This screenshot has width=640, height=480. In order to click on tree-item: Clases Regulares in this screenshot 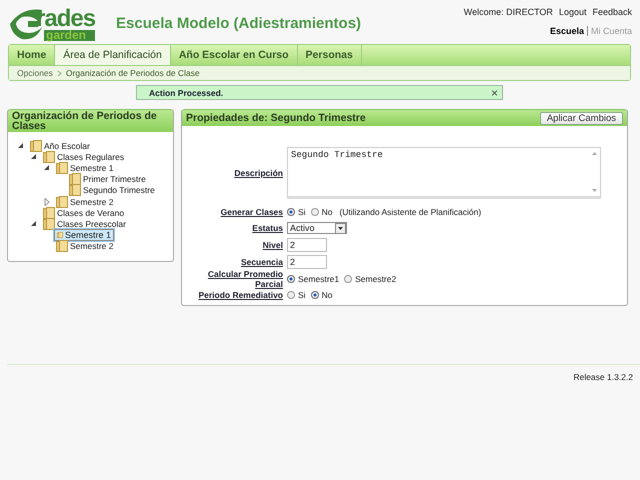, I will do `click(83, 156)`.